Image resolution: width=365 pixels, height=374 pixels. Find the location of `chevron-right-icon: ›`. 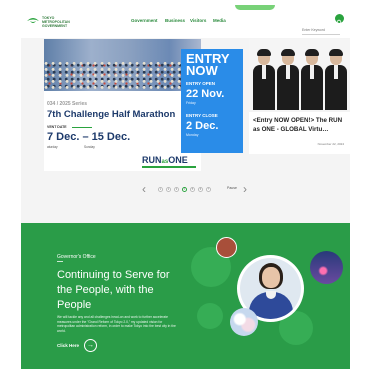

chevron-right-icon: › is located at coordinates (245, 189).